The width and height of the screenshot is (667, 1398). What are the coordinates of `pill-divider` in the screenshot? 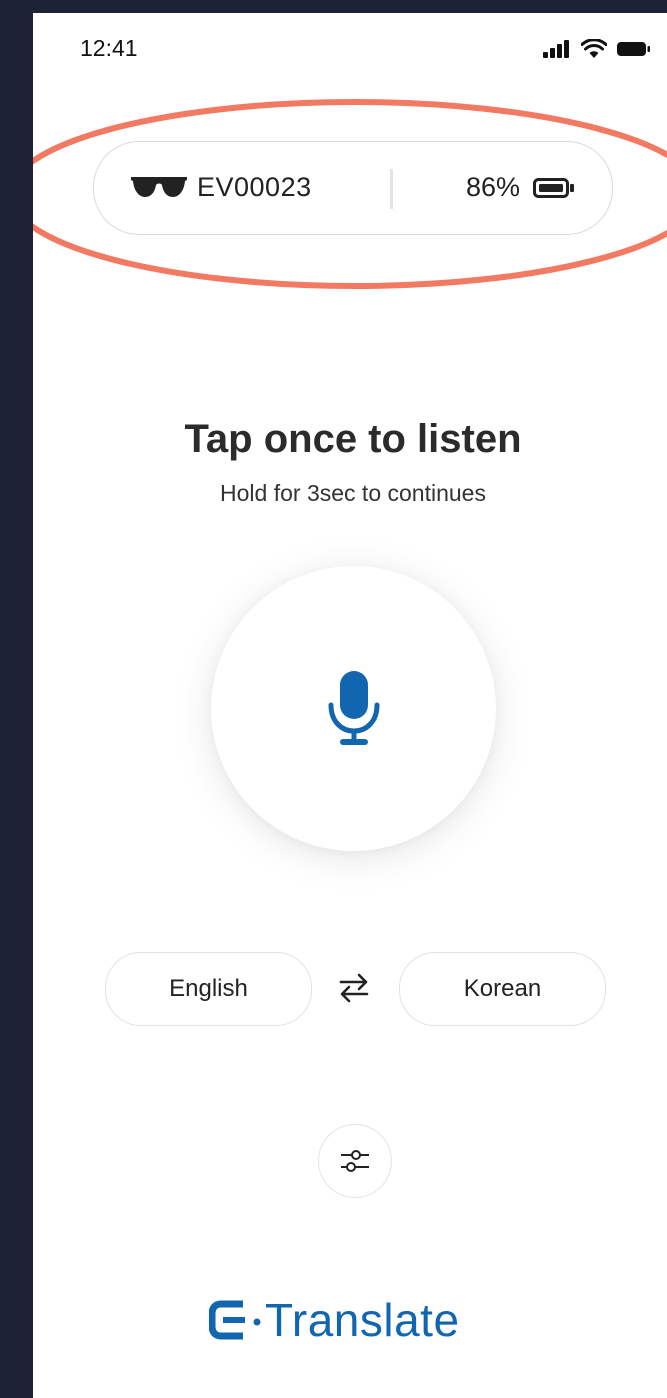 It's located at (391, 189).